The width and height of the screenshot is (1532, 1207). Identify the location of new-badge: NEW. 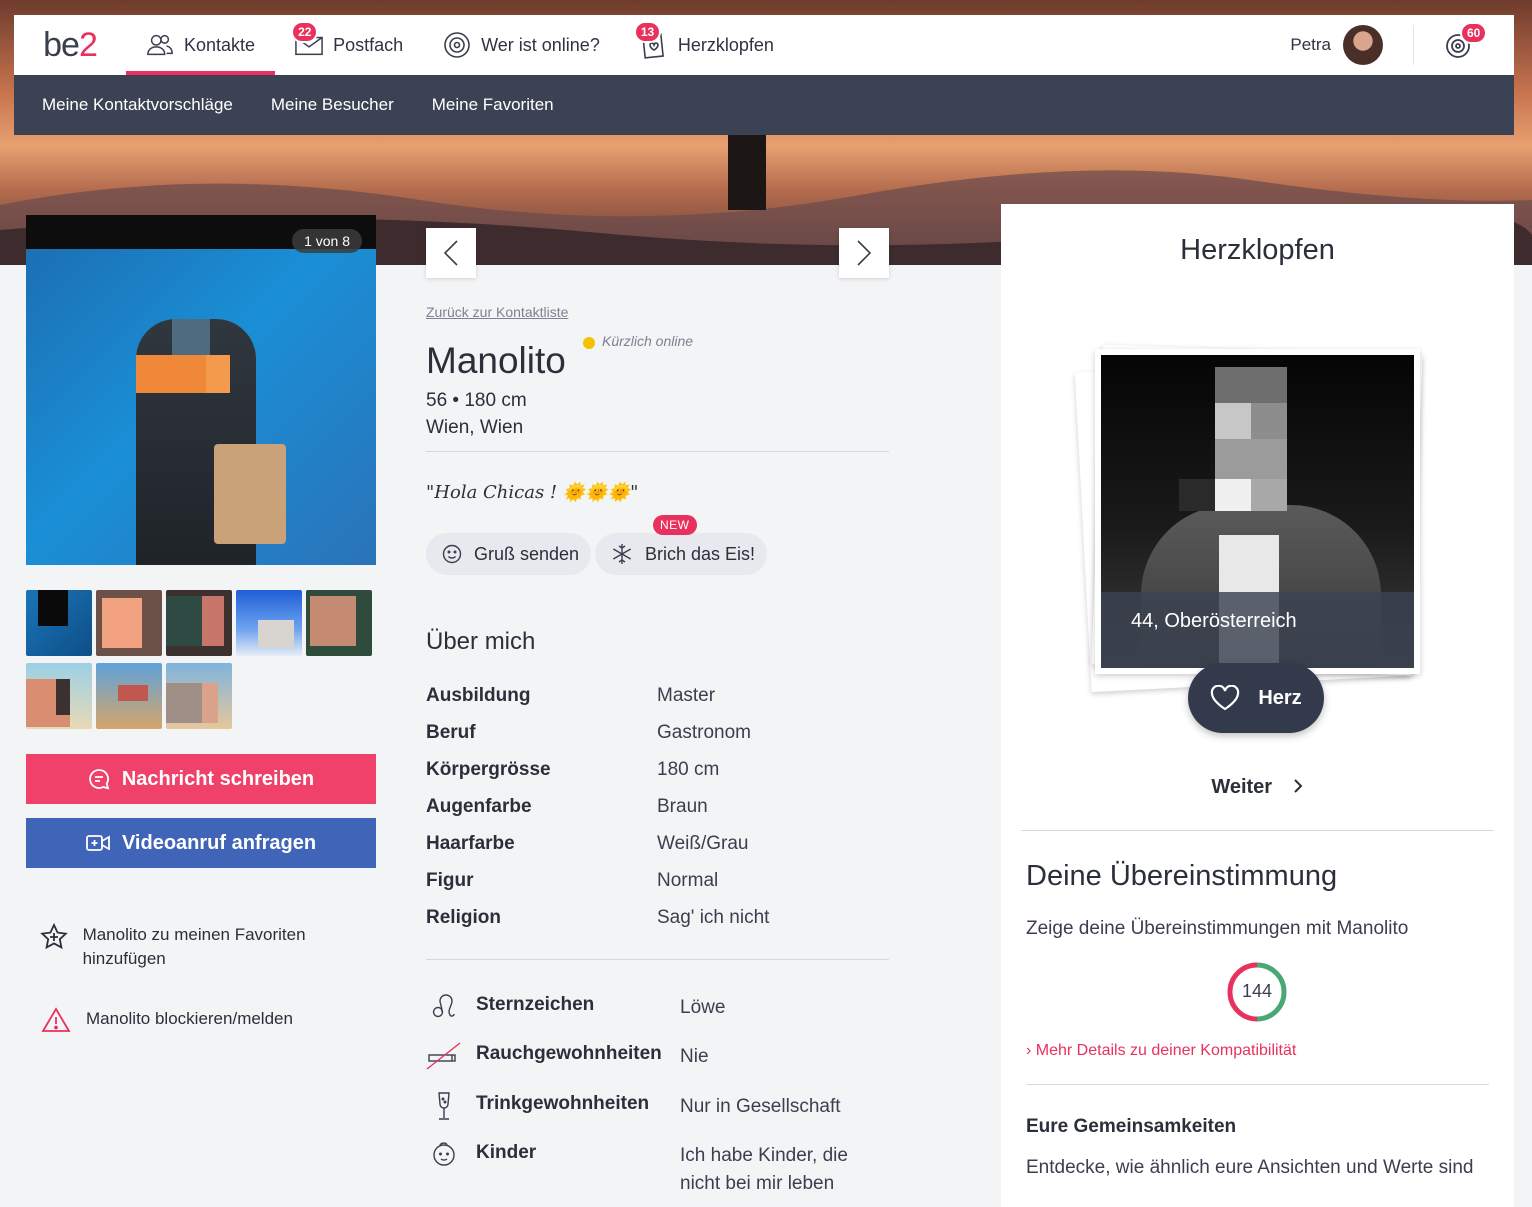
(675, 525).